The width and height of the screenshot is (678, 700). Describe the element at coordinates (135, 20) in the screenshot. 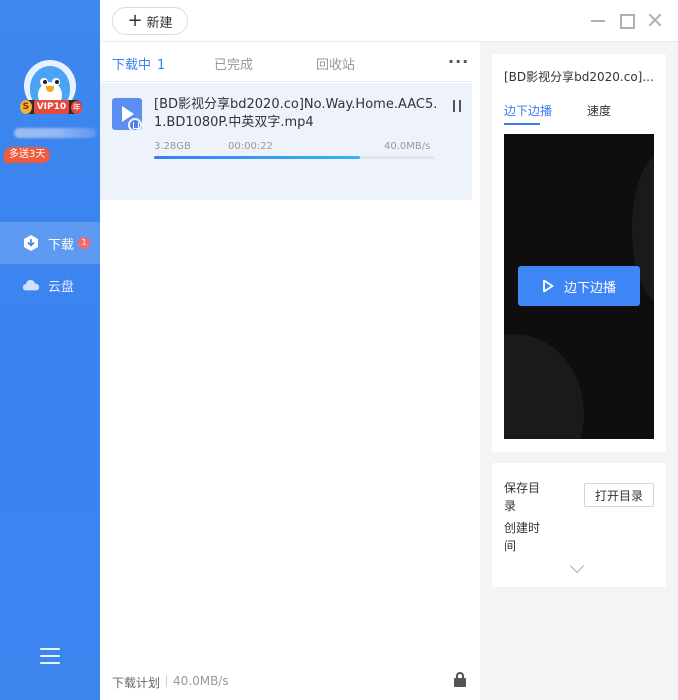

I see `plus-icon: +` at that location.